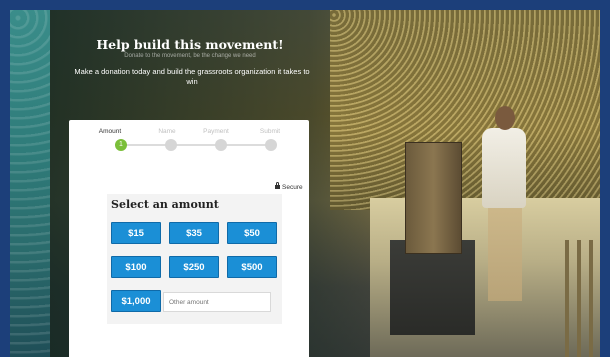 The height and width of the screenshot is (357, 610). Describe the element at coordinates (505, 118) in the screenshot. I see `speaker-head-image` at that location.